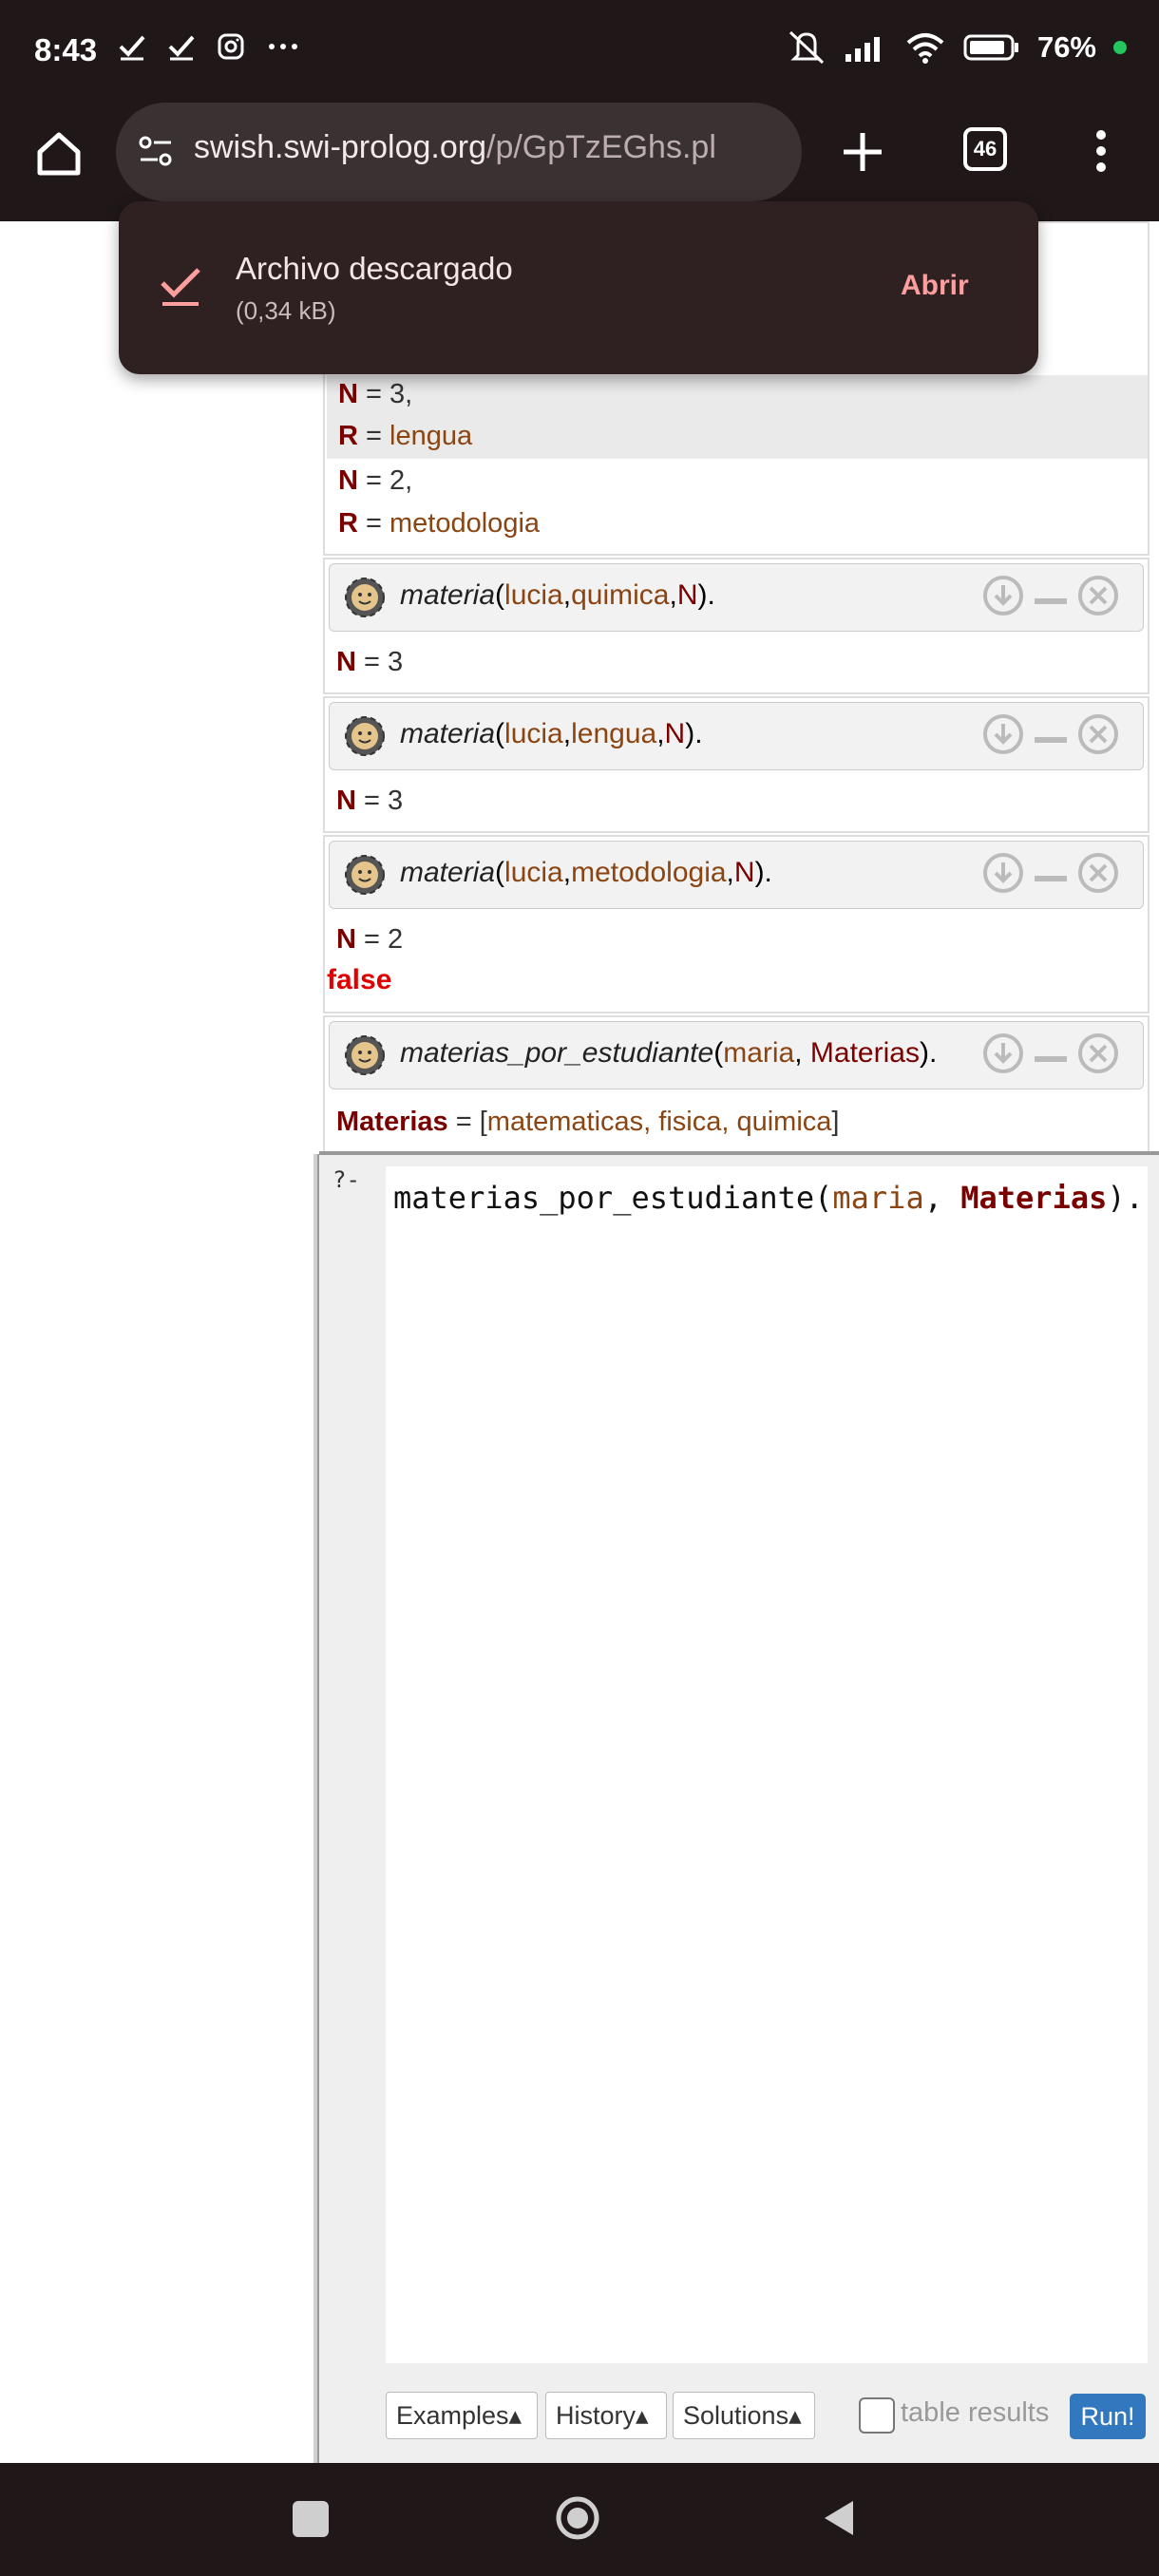  Describe the element at coordinates (601, 147) in the screenshot. I see `url-path: /p/GpTzEGhs.pl` at that location.